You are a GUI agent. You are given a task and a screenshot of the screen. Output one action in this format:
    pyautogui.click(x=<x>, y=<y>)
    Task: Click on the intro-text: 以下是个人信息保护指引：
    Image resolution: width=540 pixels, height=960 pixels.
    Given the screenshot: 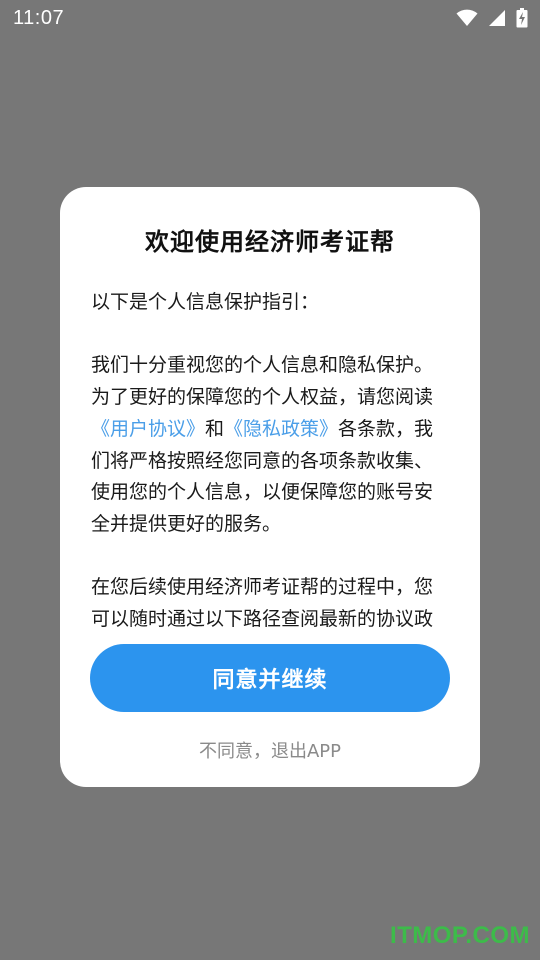 What is the action you would take?
    pyautogui.click(x=205, y=302)
    